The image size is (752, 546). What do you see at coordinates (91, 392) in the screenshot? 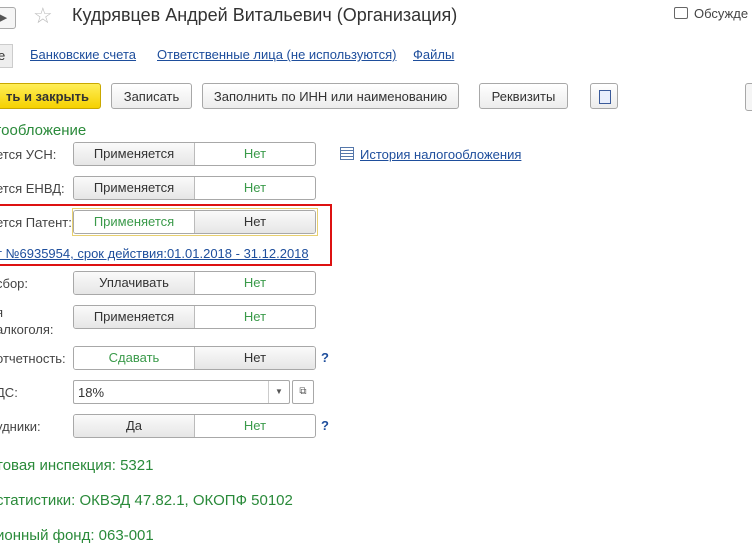
I see `vat-value: 18%` at bounding box center [91, 392].